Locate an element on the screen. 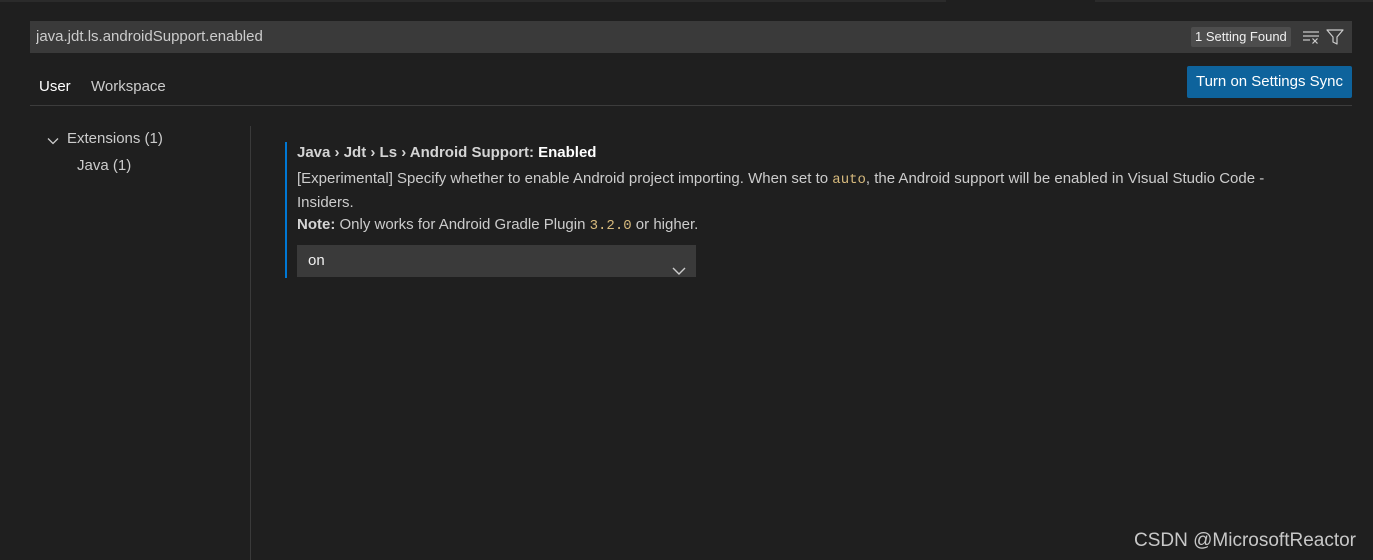  description-code: auto is located at coordinates (849, 180).